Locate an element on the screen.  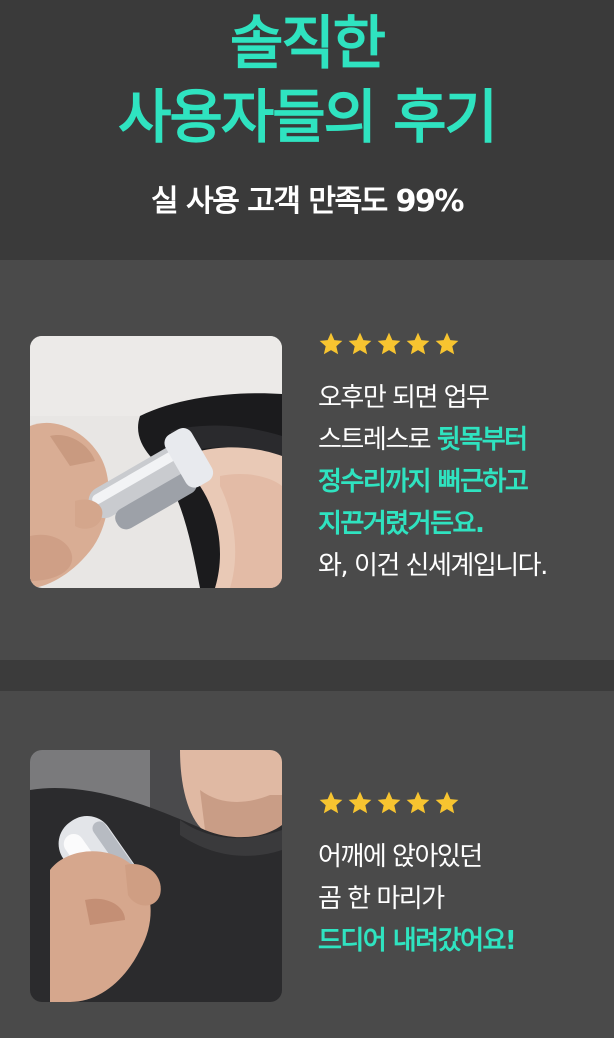
review-line: 오후만 되면 업무 is located at coordinates (404, 398).